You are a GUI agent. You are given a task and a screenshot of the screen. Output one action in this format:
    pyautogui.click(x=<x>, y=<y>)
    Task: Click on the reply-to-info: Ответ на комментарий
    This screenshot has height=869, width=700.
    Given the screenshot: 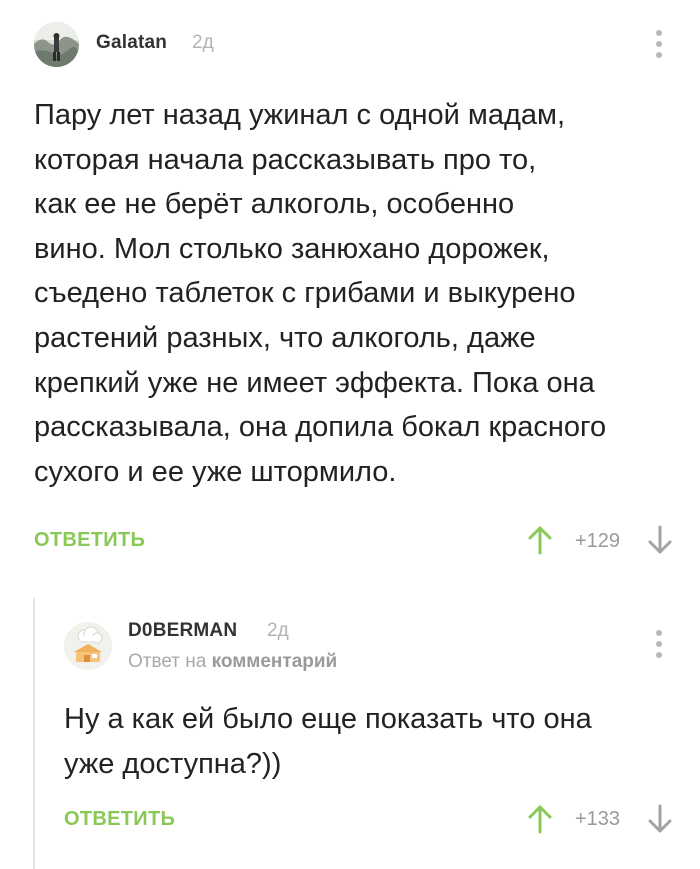 What is the action you would take?
    pyautogui.click(x=232, y=662)
    